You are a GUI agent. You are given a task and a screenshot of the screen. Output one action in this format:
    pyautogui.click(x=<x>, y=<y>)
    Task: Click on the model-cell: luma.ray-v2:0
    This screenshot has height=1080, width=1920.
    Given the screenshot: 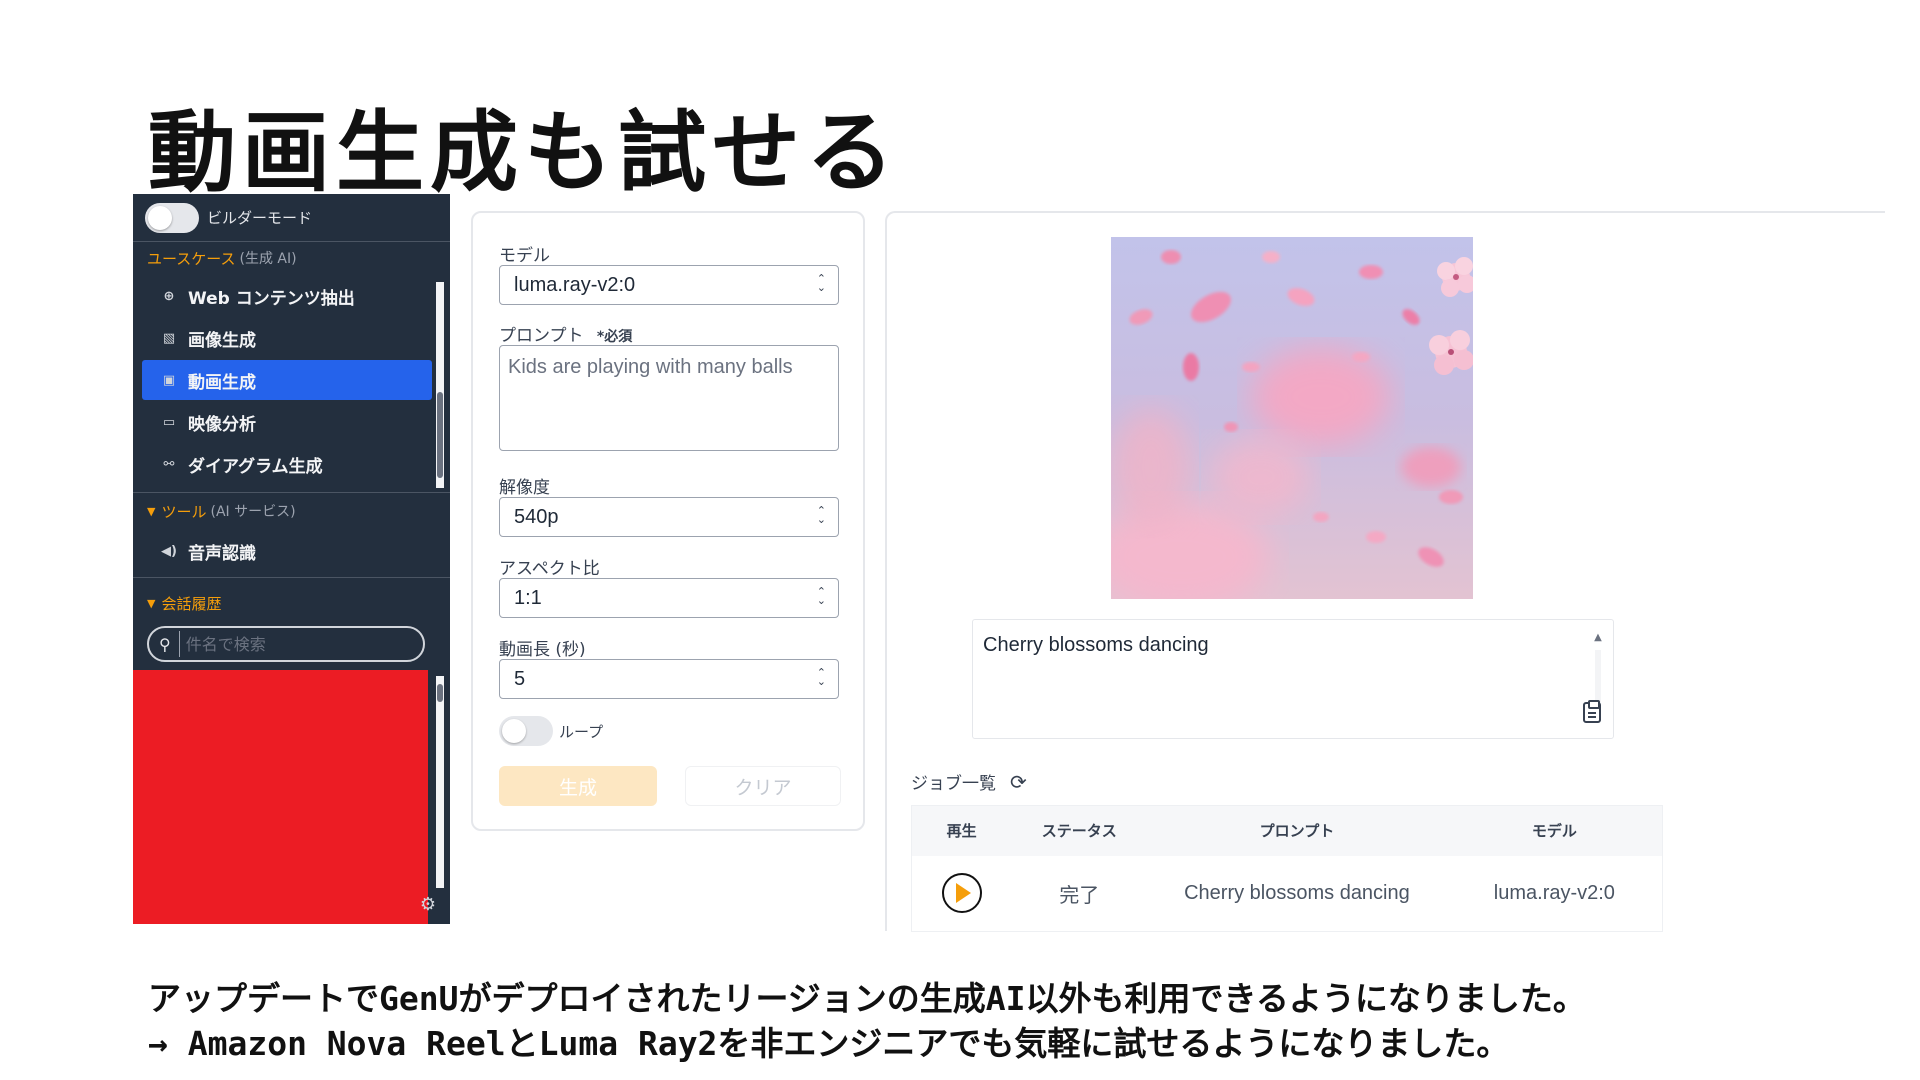 What is the action you would take?
    pyautogui.click(x=1554, y=892)
    